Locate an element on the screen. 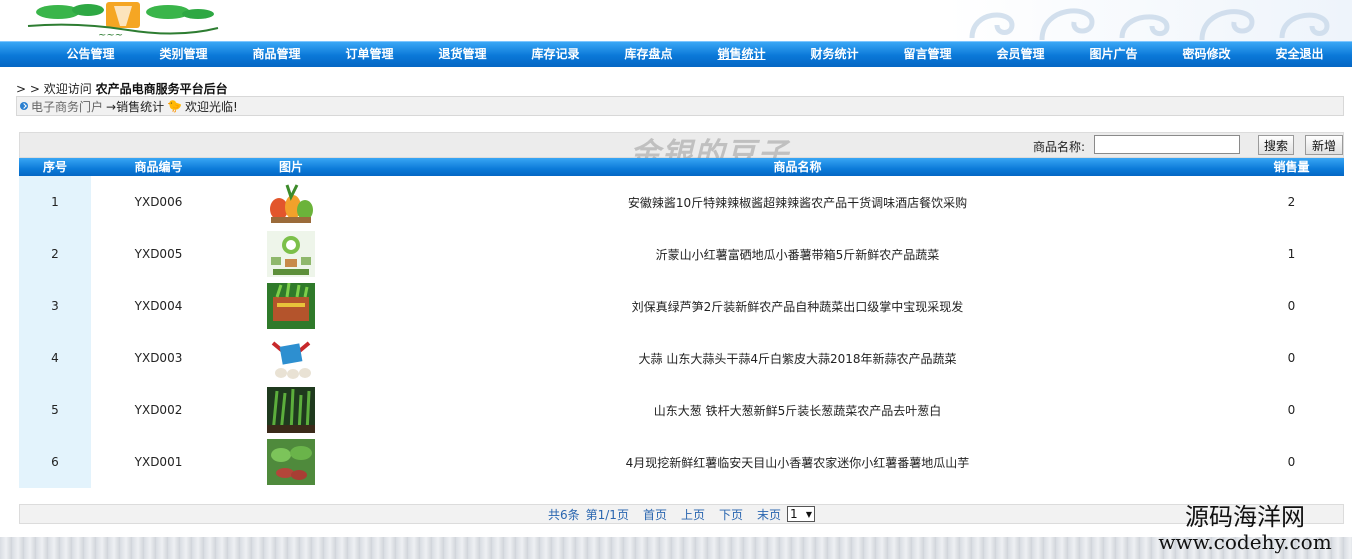  col-header-code: 商品编号 is located at coordinates (158, 167).